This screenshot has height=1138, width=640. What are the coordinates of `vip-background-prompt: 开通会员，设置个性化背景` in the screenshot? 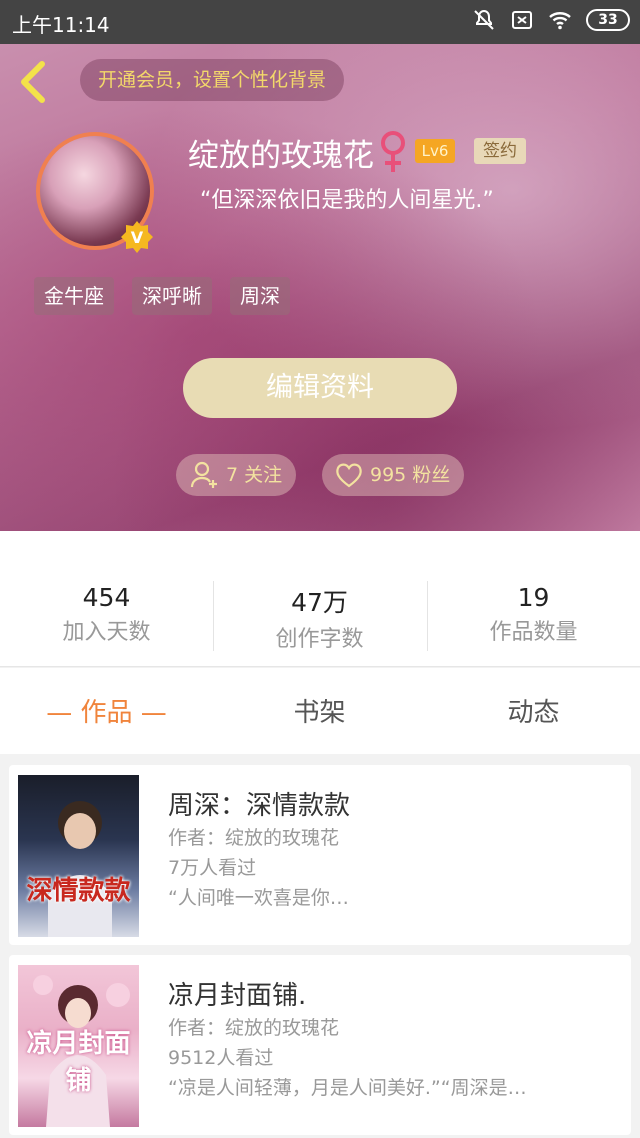 It's located at (212, 80).